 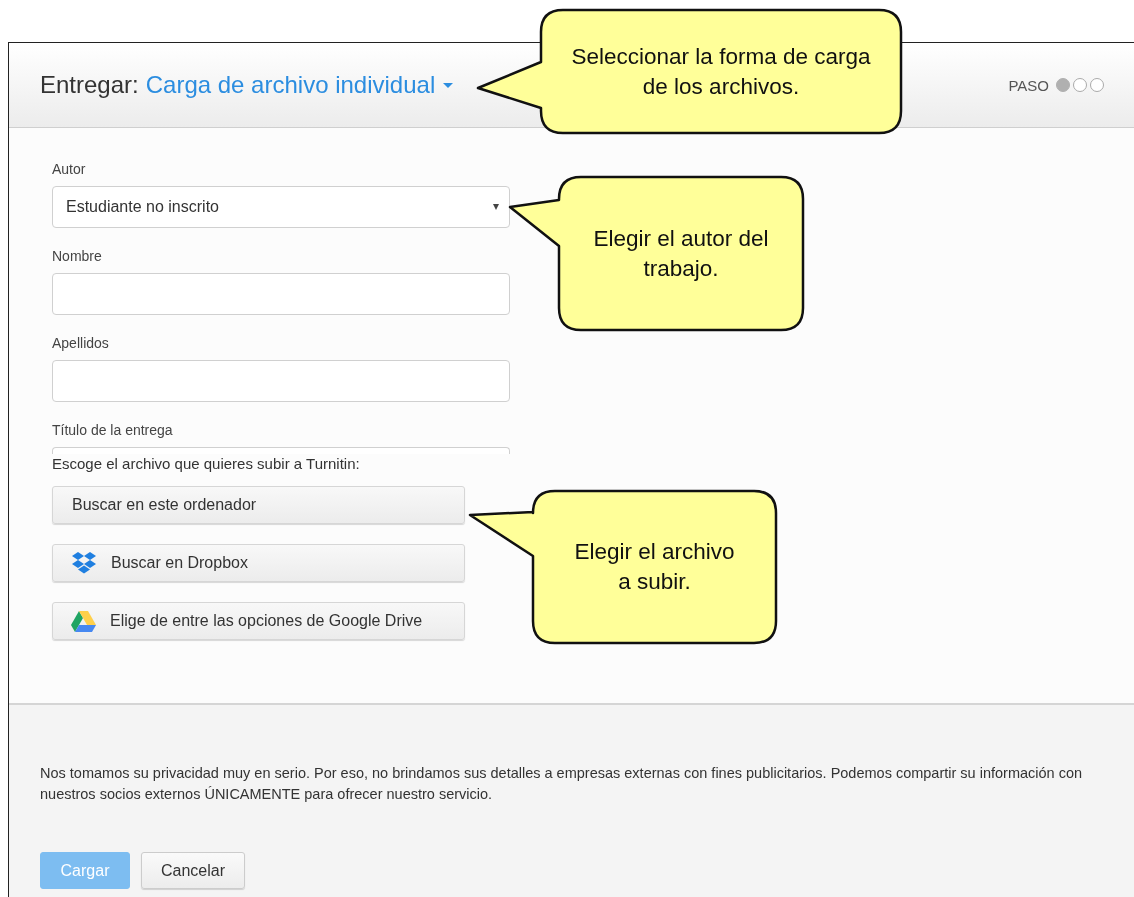 What do you see at coordinates (258, 505) in the screenshot?
I see `file-source-button: Buscar en este ordenador` at bounding box center [258, 505].